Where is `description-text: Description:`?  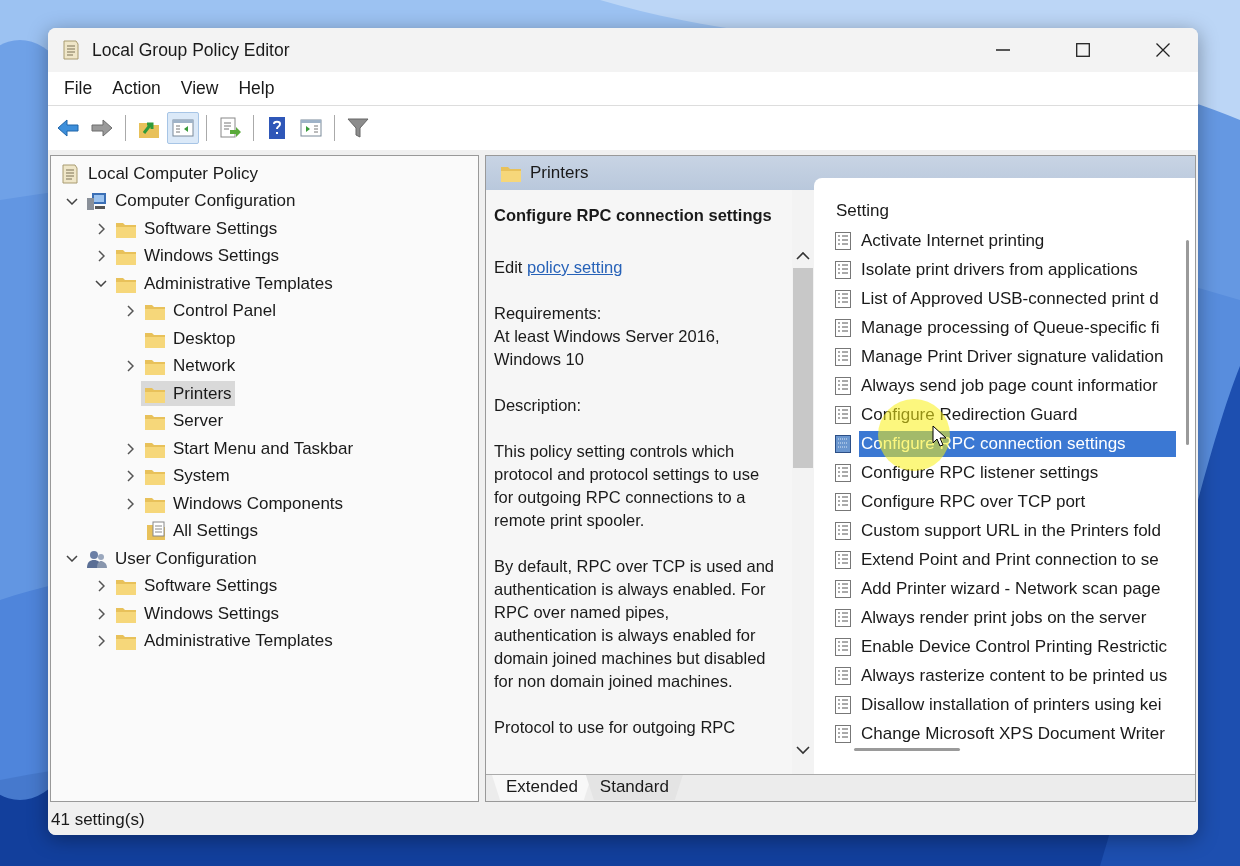 description-text: Description: is located at coordinates (538, 405).